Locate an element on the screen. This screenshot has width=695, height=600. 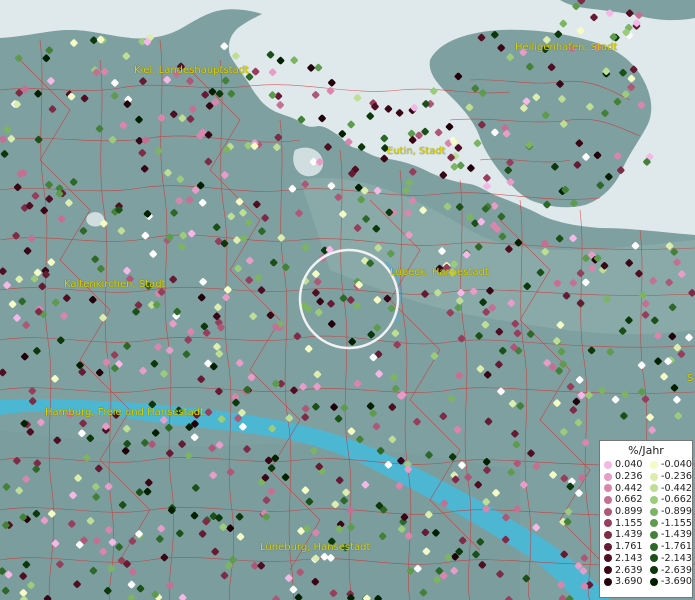
legend-value: -0.662 is located at coordinates (676, 500).